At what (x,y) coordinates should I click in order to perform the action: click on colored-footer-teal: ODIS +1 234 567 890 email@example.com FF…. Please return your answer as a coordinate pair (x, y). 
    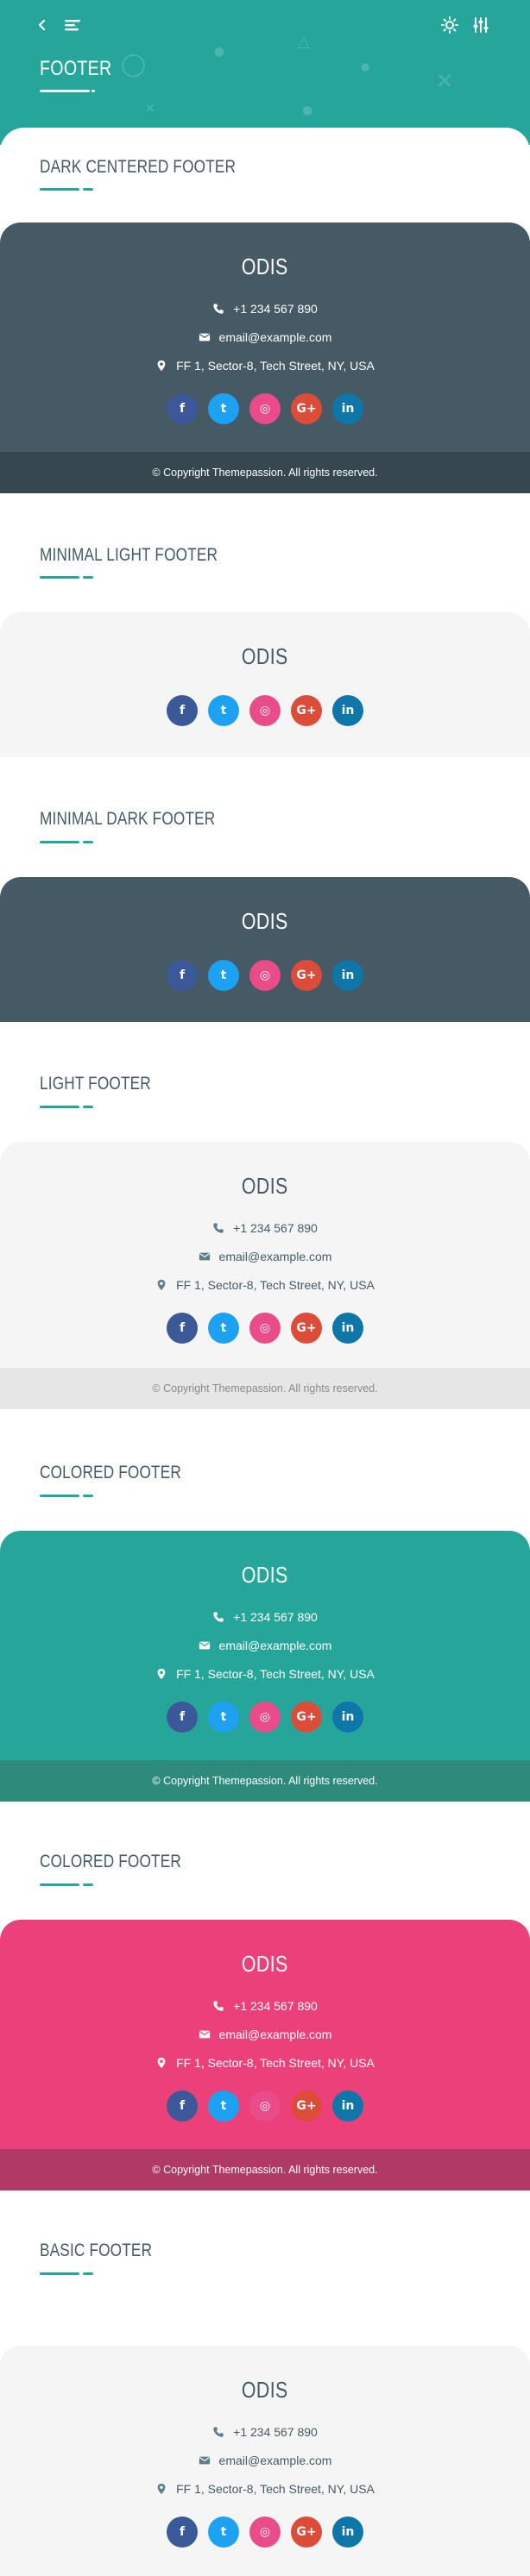
    Looking at the image, I should click on (265, 1666).